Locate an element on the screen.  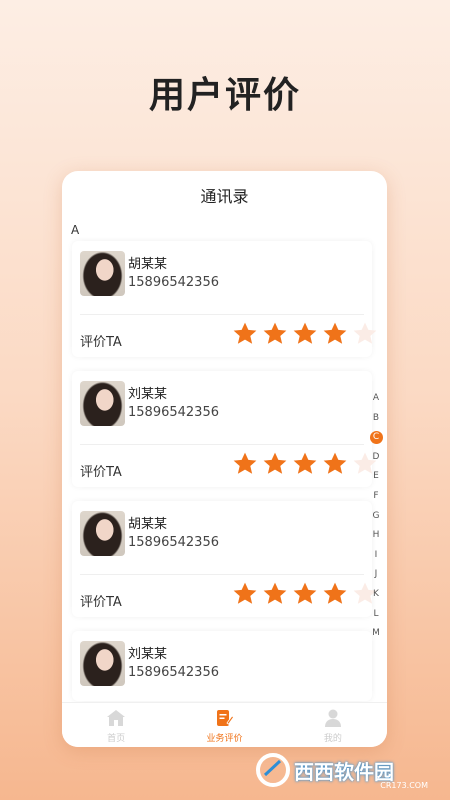
site-logo-icon is located at coordinates (273, 770).